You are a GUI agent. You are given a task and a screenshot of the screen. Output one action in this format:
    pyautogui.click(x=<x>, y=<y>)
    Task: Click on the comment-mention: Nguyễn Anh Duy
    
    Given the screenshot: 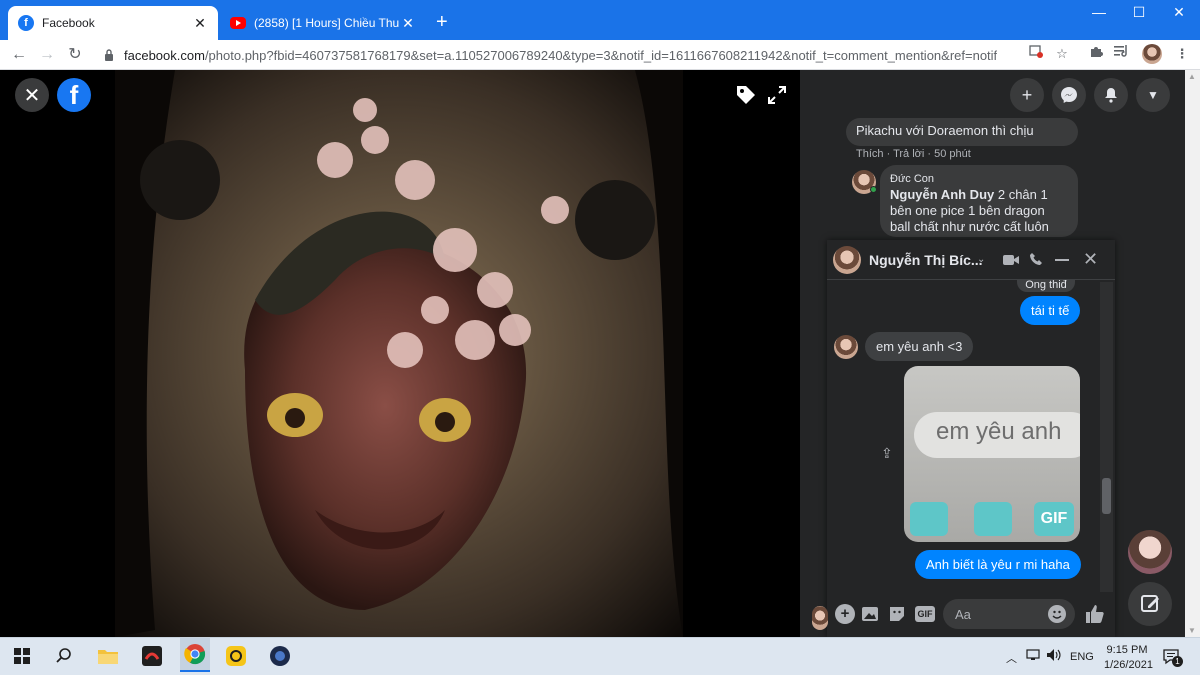 What is the action you would take?
    pyautogui.click(x=942, y=194)
    